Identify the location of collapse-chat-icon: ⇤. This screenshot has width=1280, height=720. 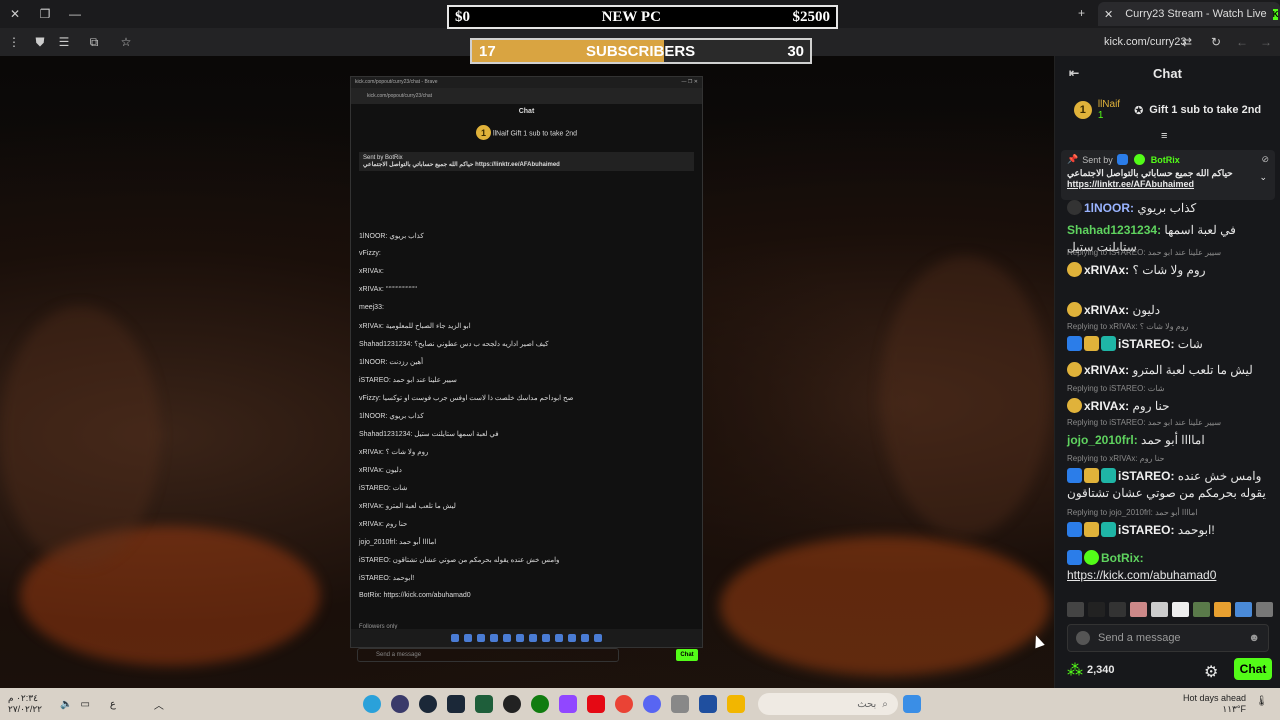
(1074, 73).